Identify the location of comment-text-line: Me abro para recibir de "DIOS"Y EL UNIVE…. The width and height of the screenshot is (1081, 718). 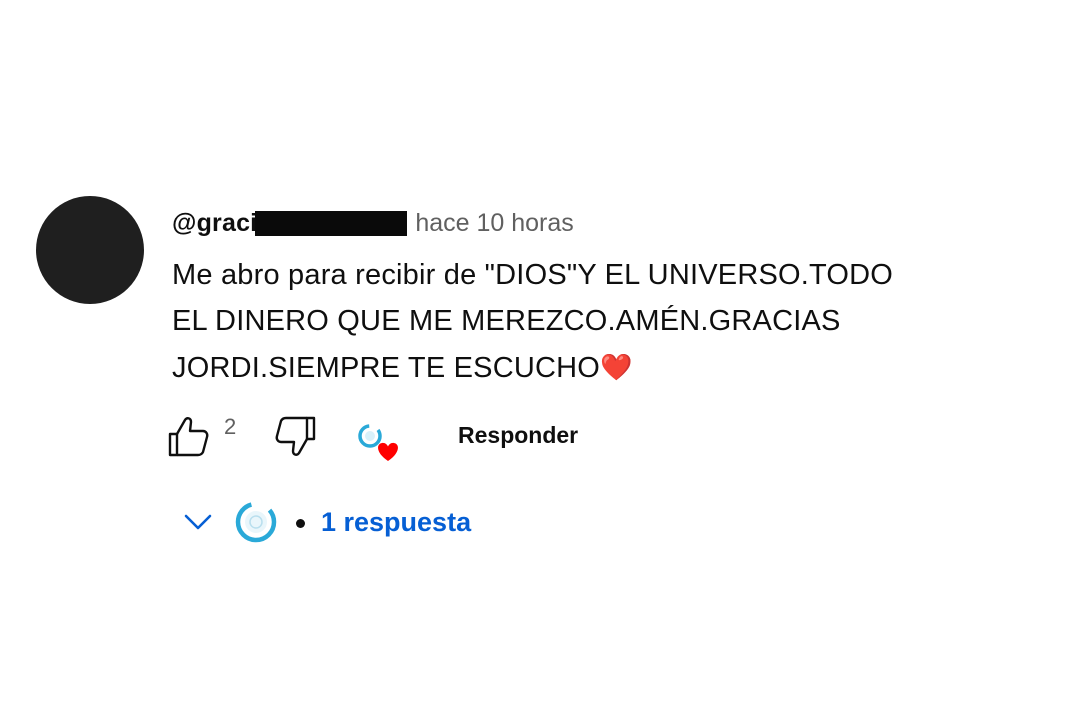
(533, 275).